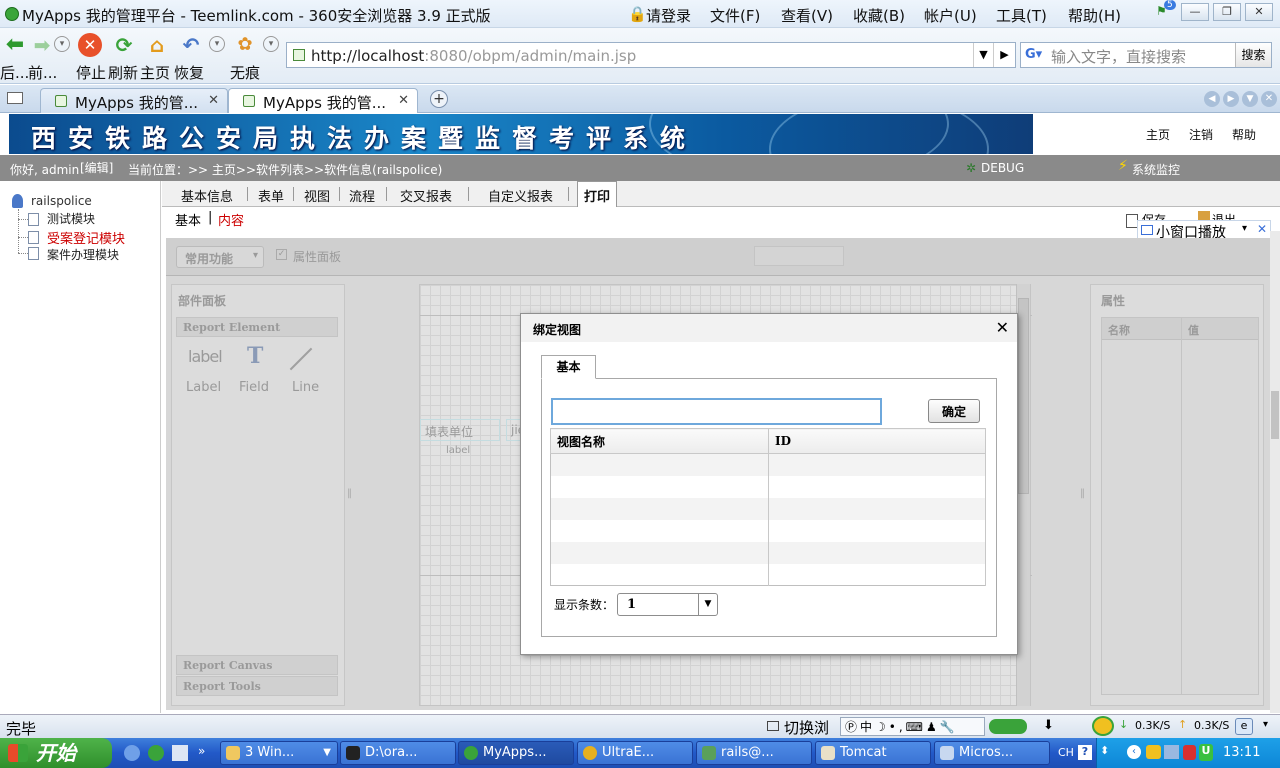  I want to click on home-link: 主页, so click(1158, 134).